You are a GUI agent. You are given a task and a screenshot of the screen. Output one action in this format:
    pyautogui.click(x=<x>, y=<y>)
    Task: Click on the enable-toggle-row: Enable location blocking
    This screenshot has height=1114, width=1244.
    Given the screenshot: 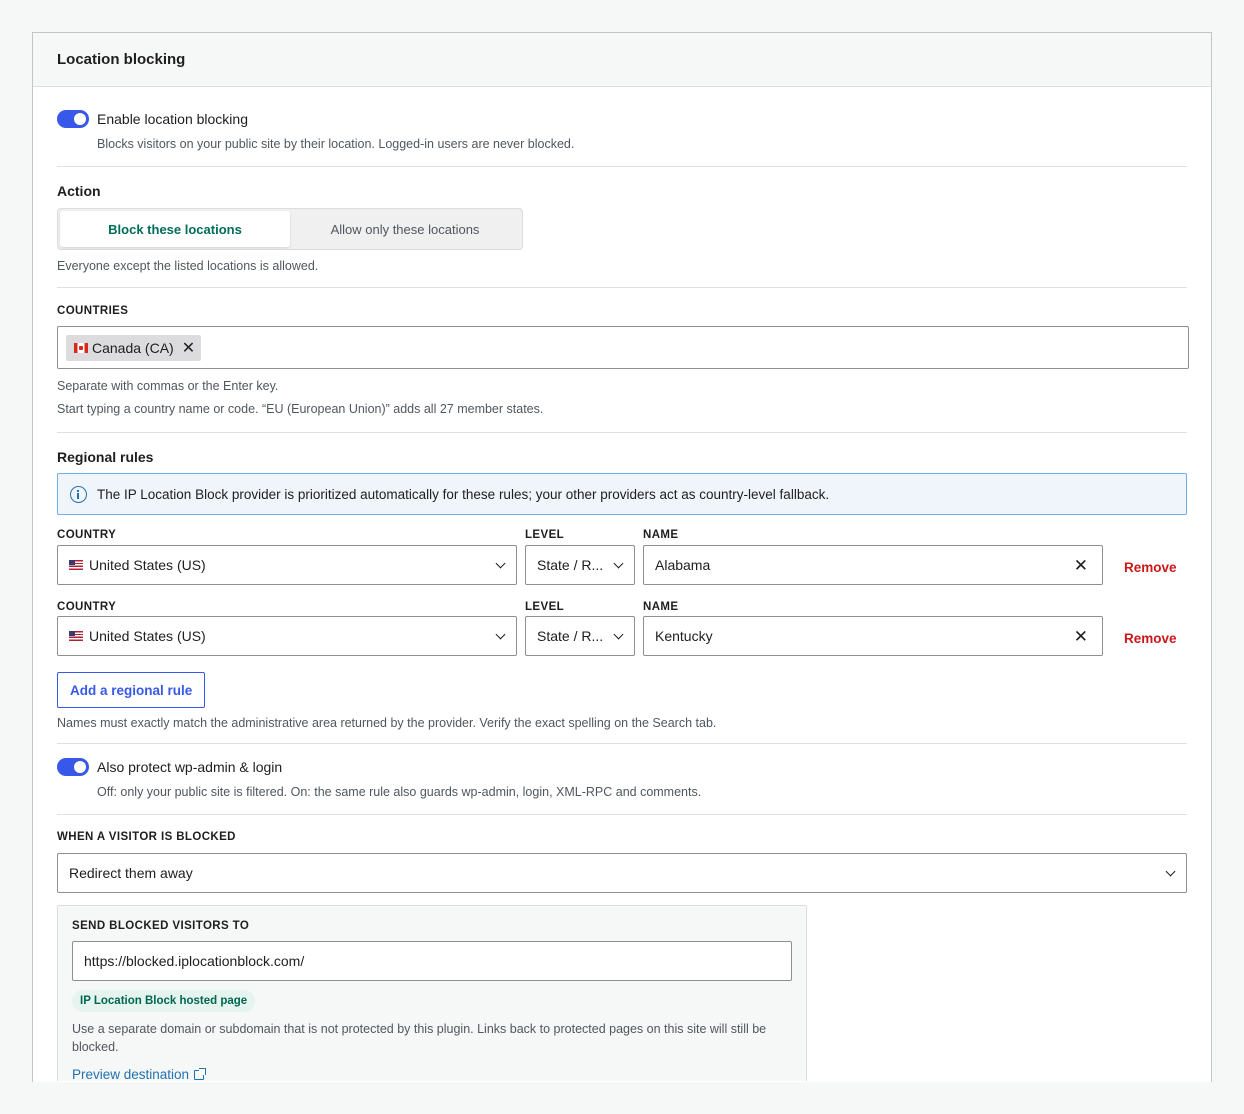 What is the action you would take?
    pyautogui.click(x=622, y=119)
    